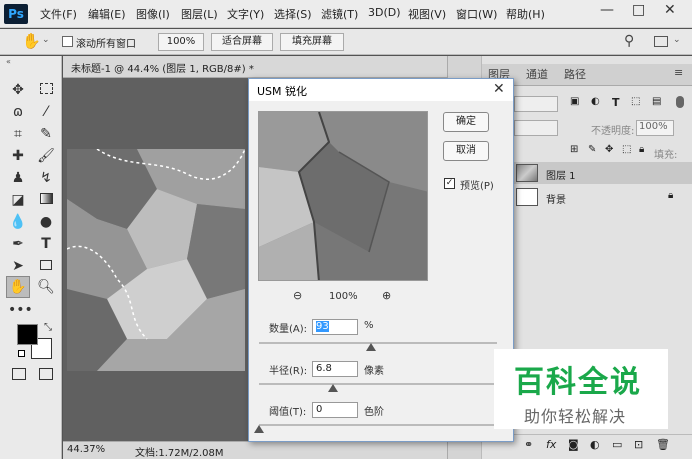 This screenshot has width=692, height=459. Describe the element at coordinates (46, 222) in the screenshot. I see `dodge-tool-icon: ●` at that location.